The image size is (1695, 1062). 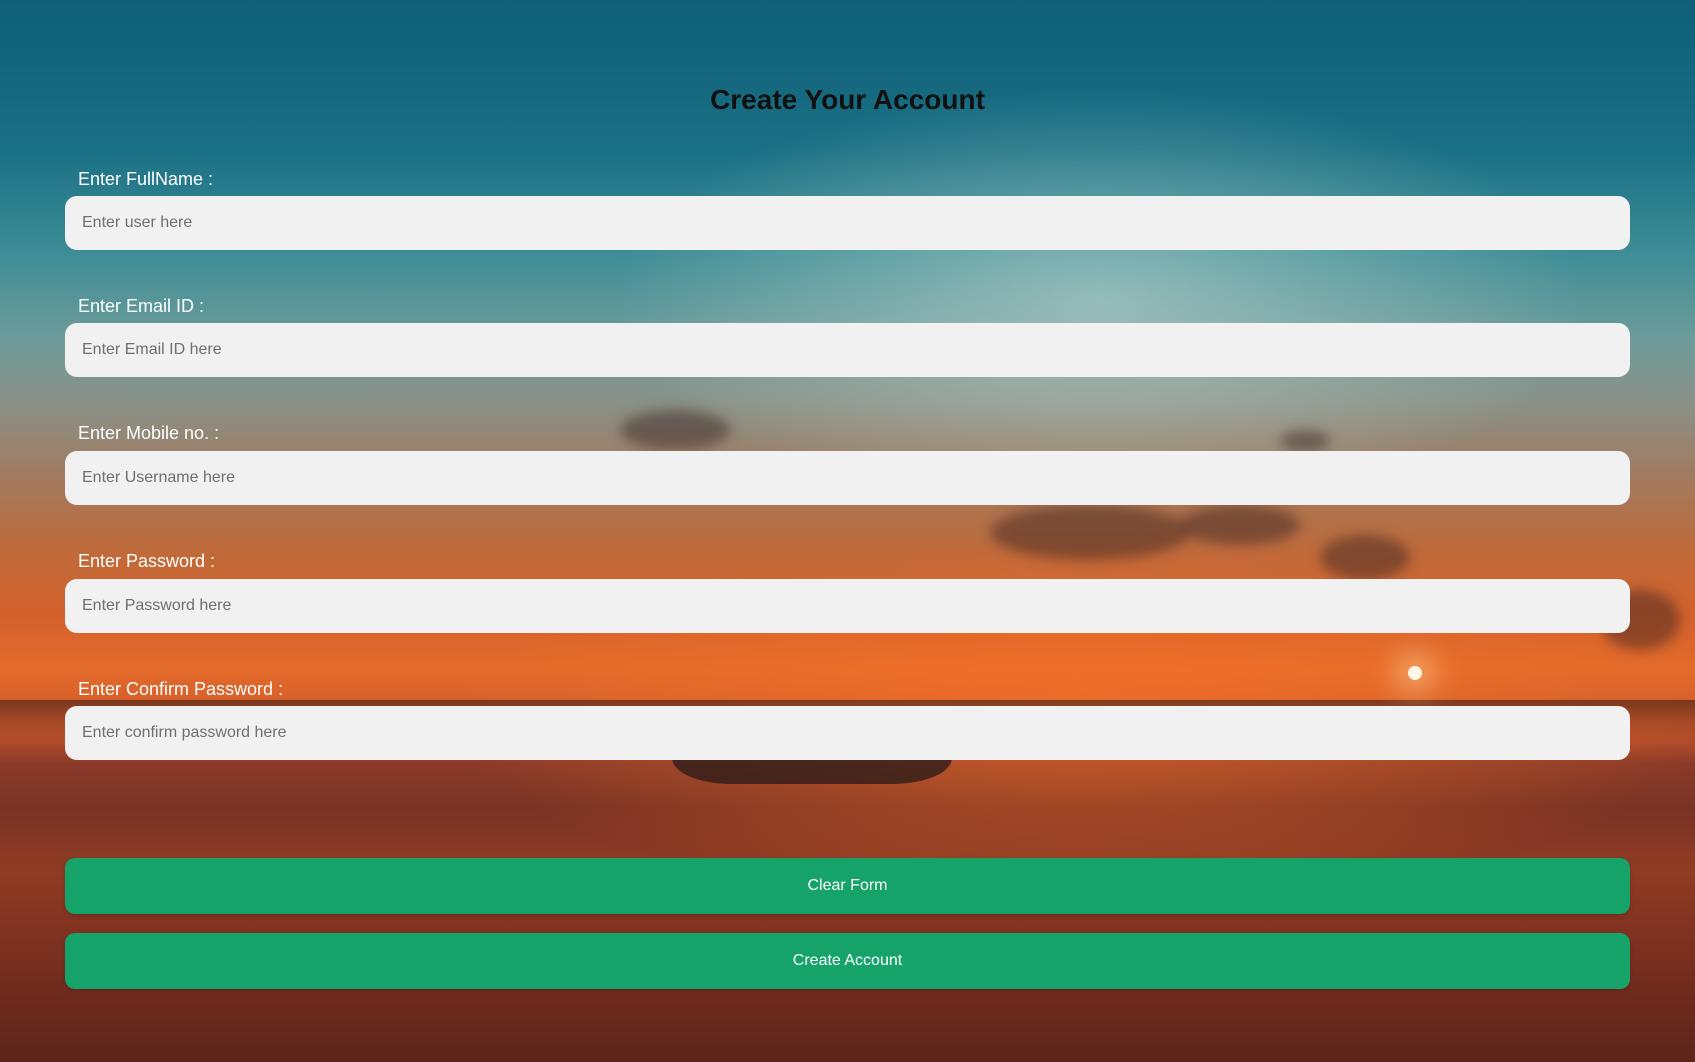 I want to click on confirm-password-input, so click(x=847, y=733).